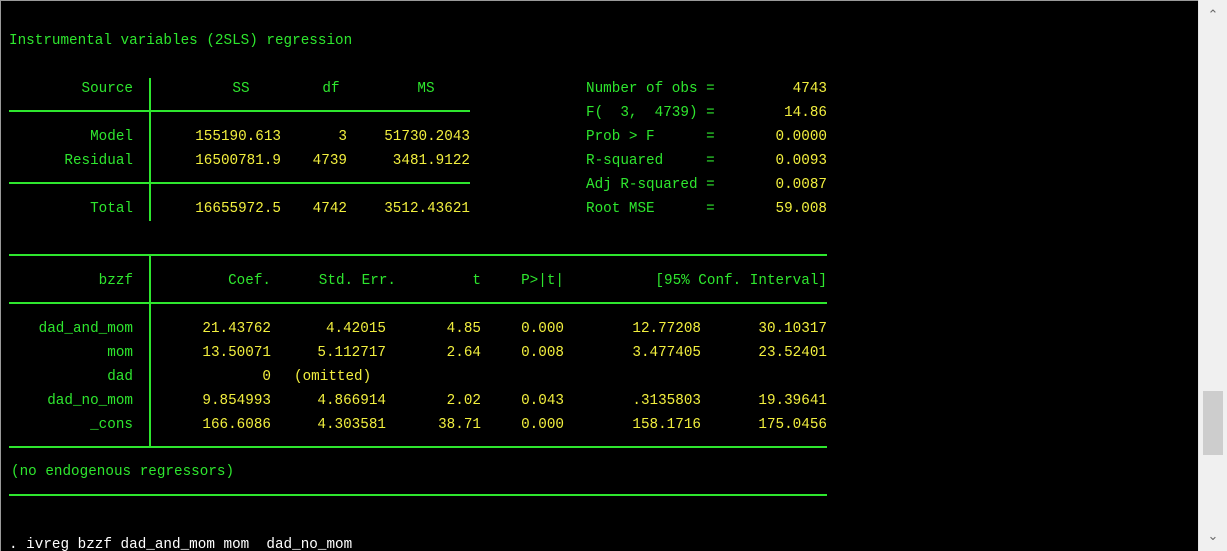 The height and width of the screenshot is (551, 1227). I want to click on coef-row-coef: 166.6086, so click(236, 425).